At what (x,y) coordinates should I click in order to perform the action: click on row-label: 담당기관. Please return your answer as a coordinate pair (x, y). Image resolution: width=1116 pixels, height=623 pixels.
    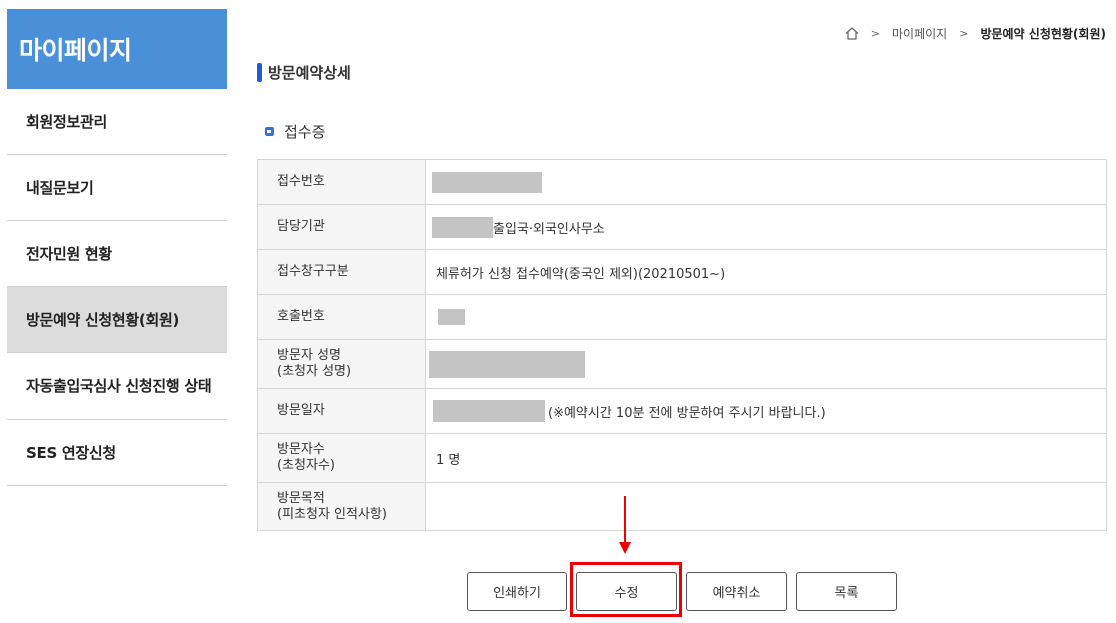
    Looking at the image, I should click on (341, 227).